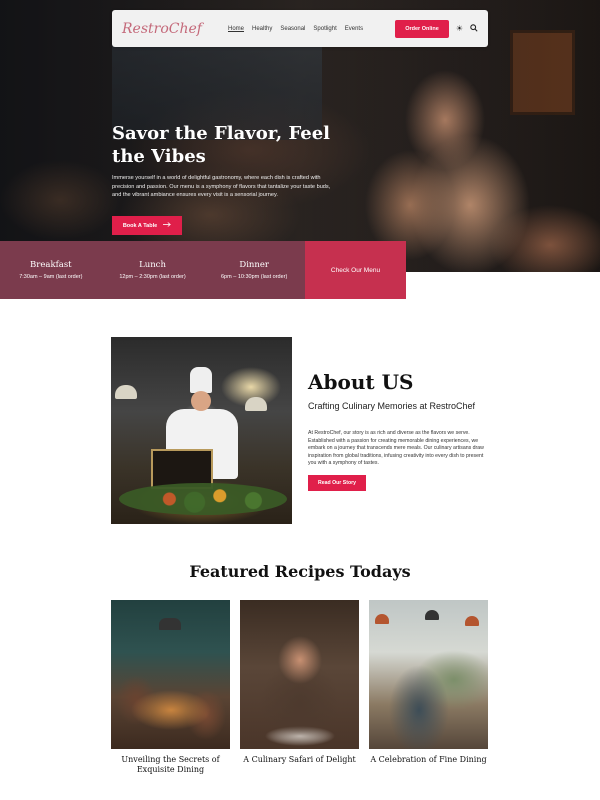  What do you see at coordinates (140, 225) in the screenshot?
I see `book-table-label: Book A Table` at bounding box center [140, 225].